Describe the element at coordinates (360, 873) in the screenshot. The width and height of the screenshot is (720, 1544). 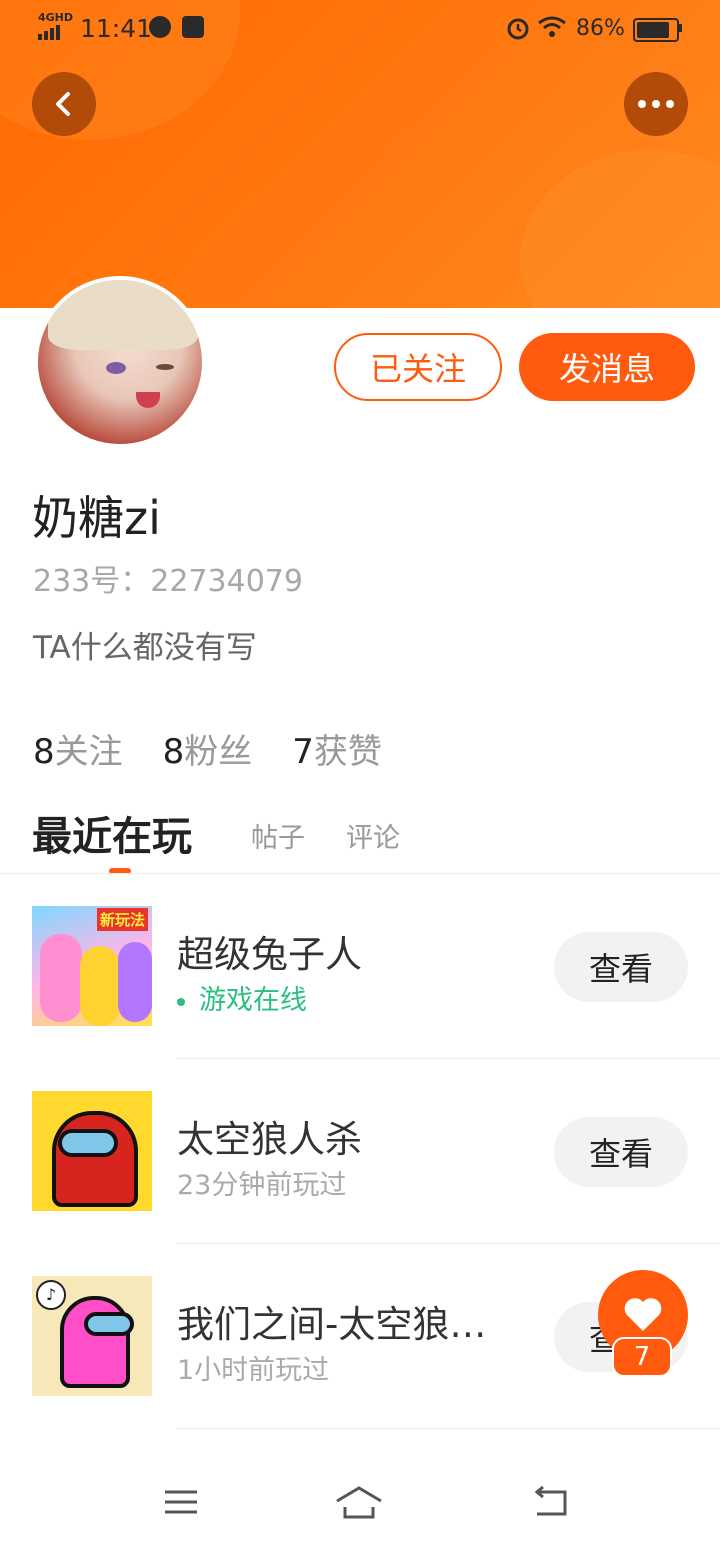
I see `tabs-divider` at that location.